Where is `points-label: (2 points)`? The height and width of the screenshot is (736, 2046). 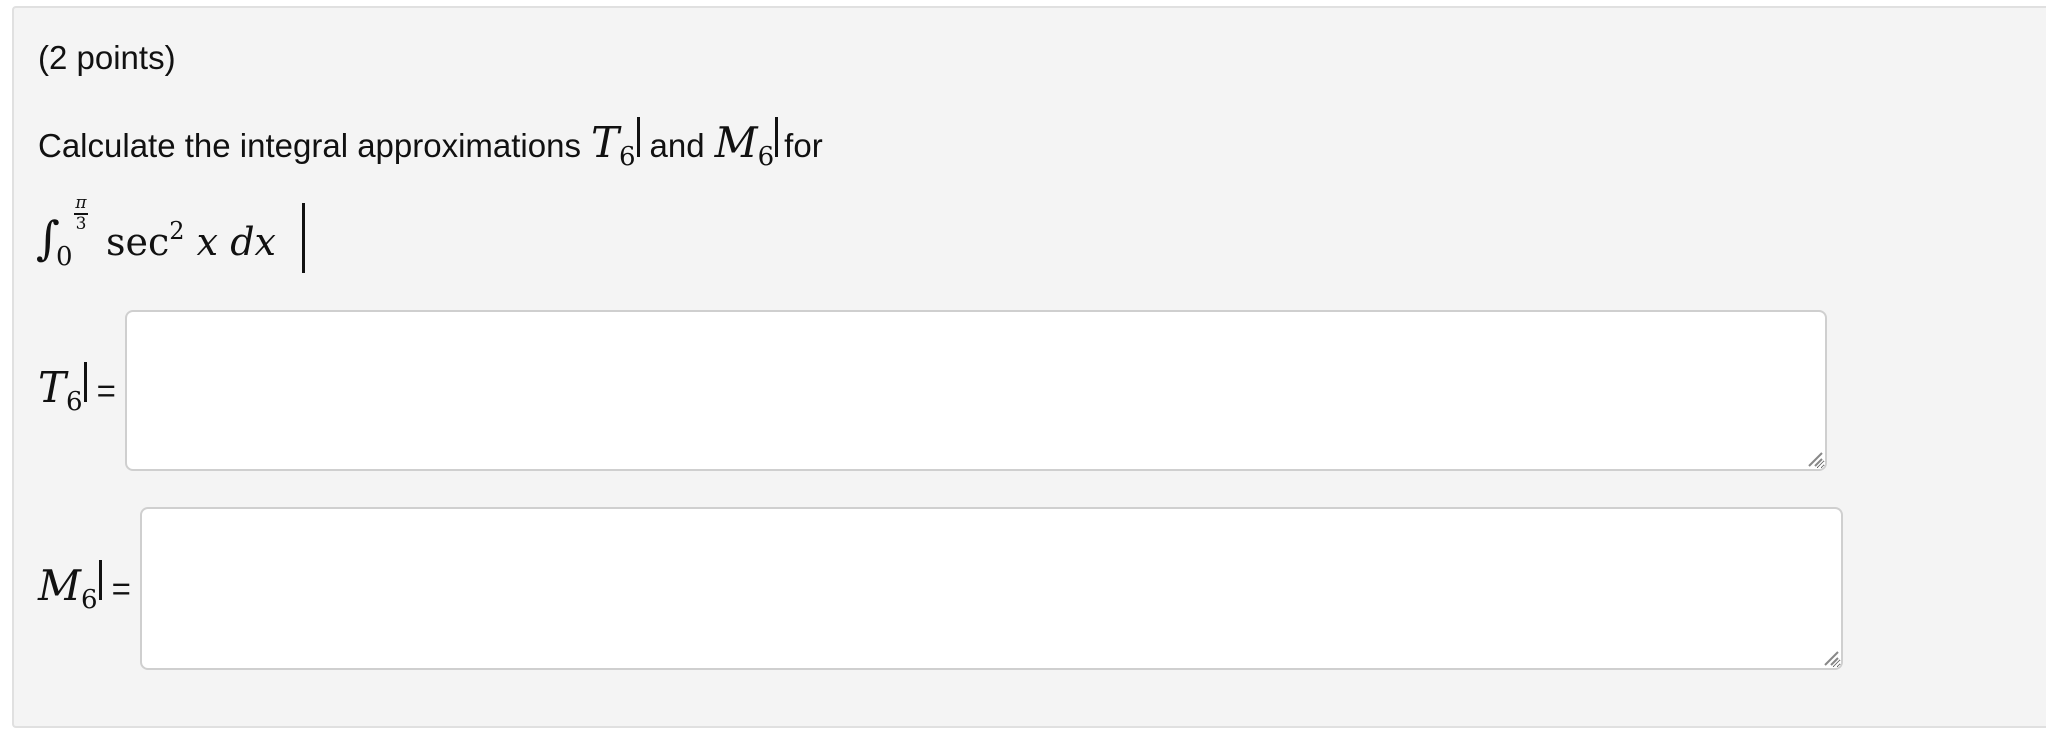 points-label: (2 points) is located at coordinates (107, 57).